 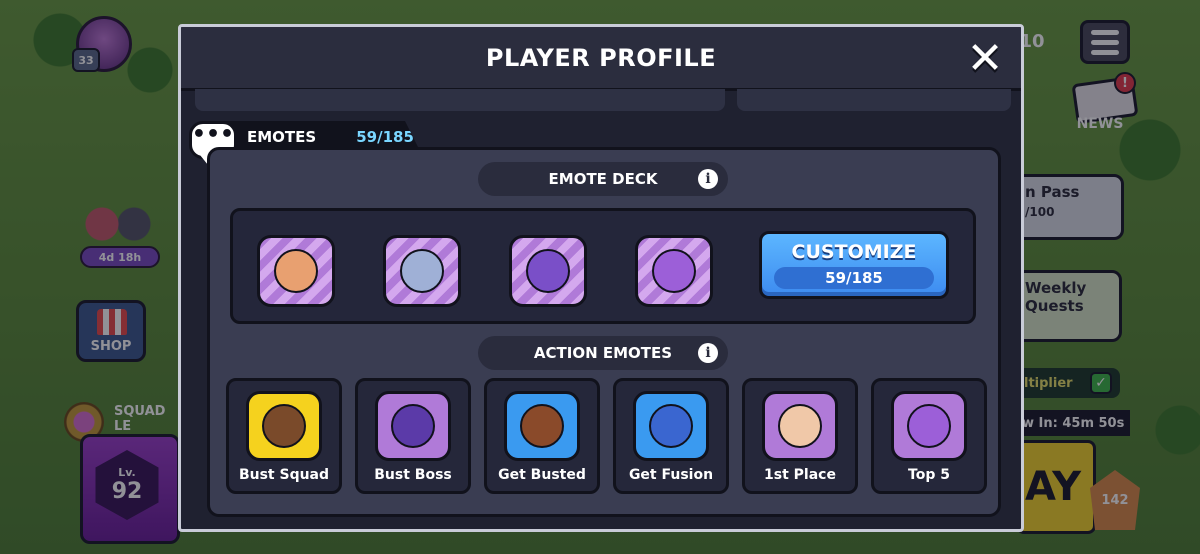 I want to click on crowned-king-emote-icon, so click(x=422, y=271).